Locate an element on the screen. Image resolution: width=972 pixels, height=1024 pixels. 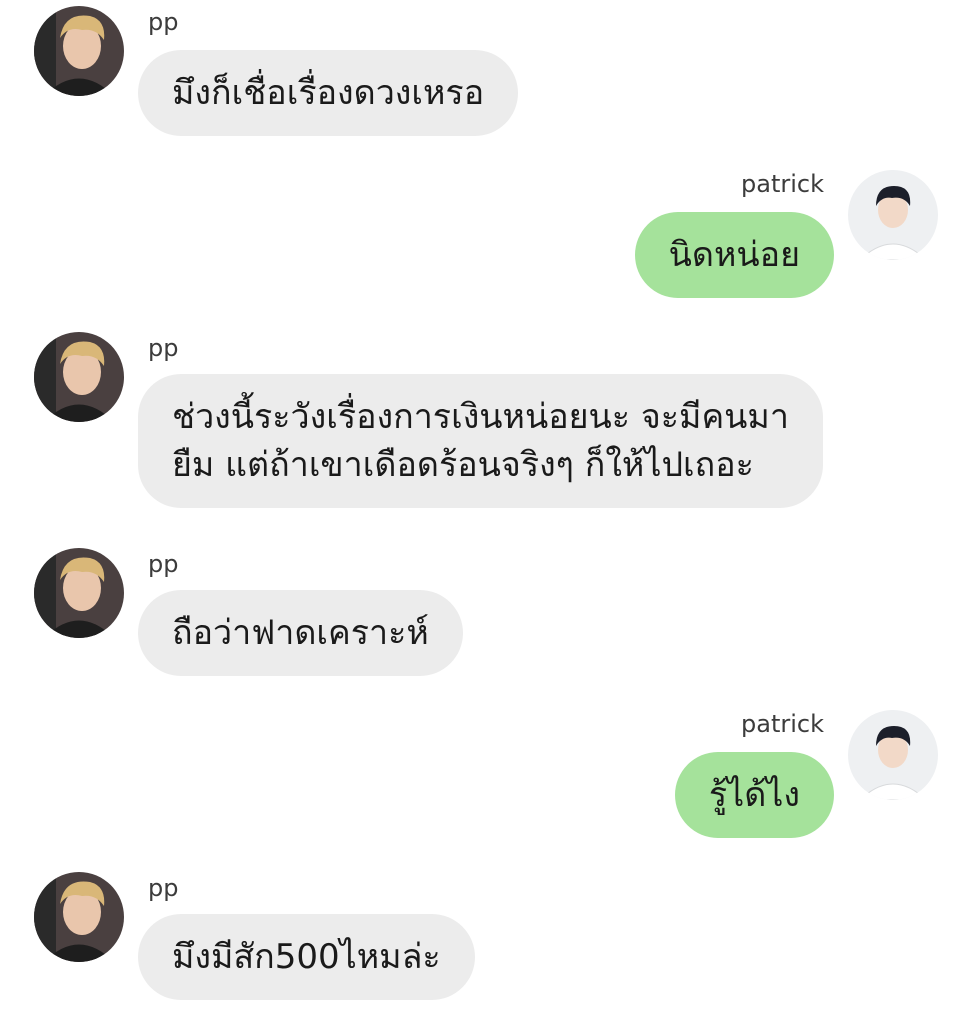
message-text: นิดหน่อย is located at coordinates (734, 255).